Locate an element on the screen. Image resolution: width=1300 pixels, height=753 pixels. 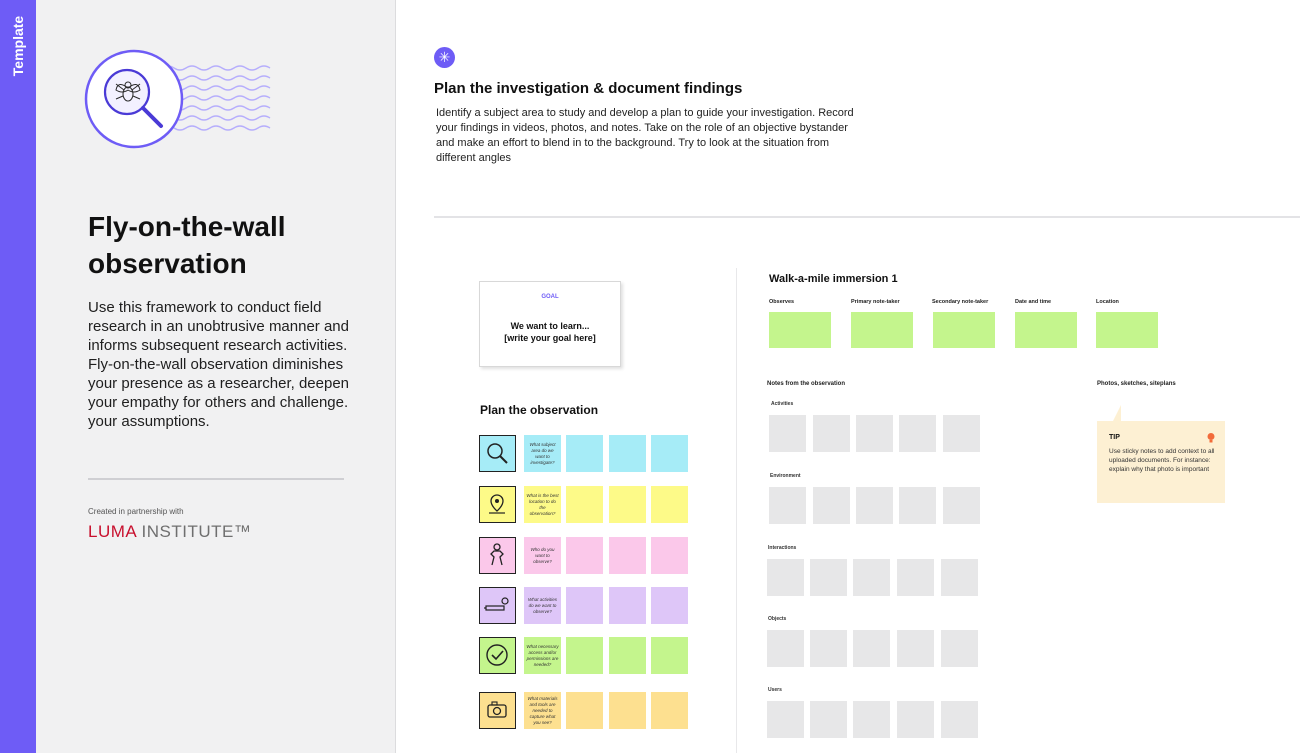
star-badge-icon: ✳ is located at coordinates (444, 57).